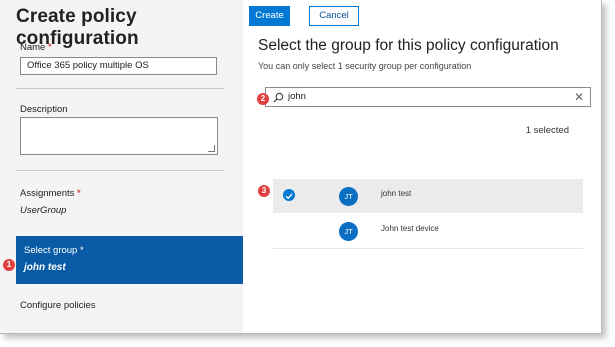 The width and height of the screenshot is (615, 347). Describe the element at coordinates (58, 305) in the screenshot. I see `configure-policies-step: Configure policies` at that location.